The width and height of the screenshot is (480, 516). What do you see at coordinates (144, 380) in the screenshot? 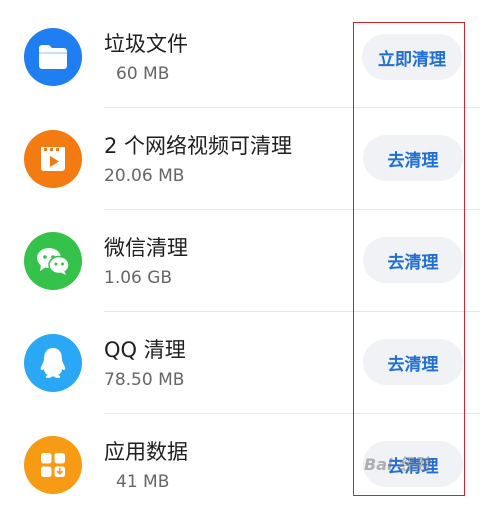
I see `item-size: 78.50 MB` at bounding box center [144, 380].